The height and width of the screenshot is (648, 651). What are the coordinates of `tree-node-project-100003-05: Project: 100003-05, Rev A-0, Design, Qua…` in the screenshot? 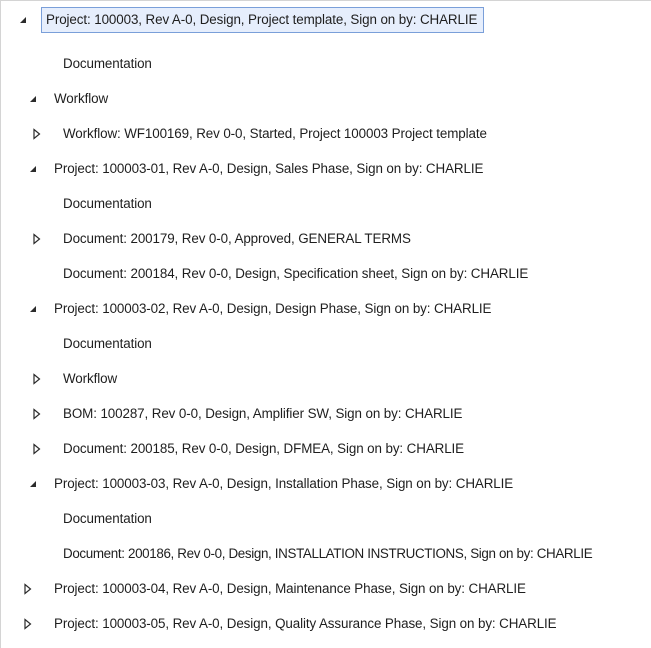 It's located at (326, 624).